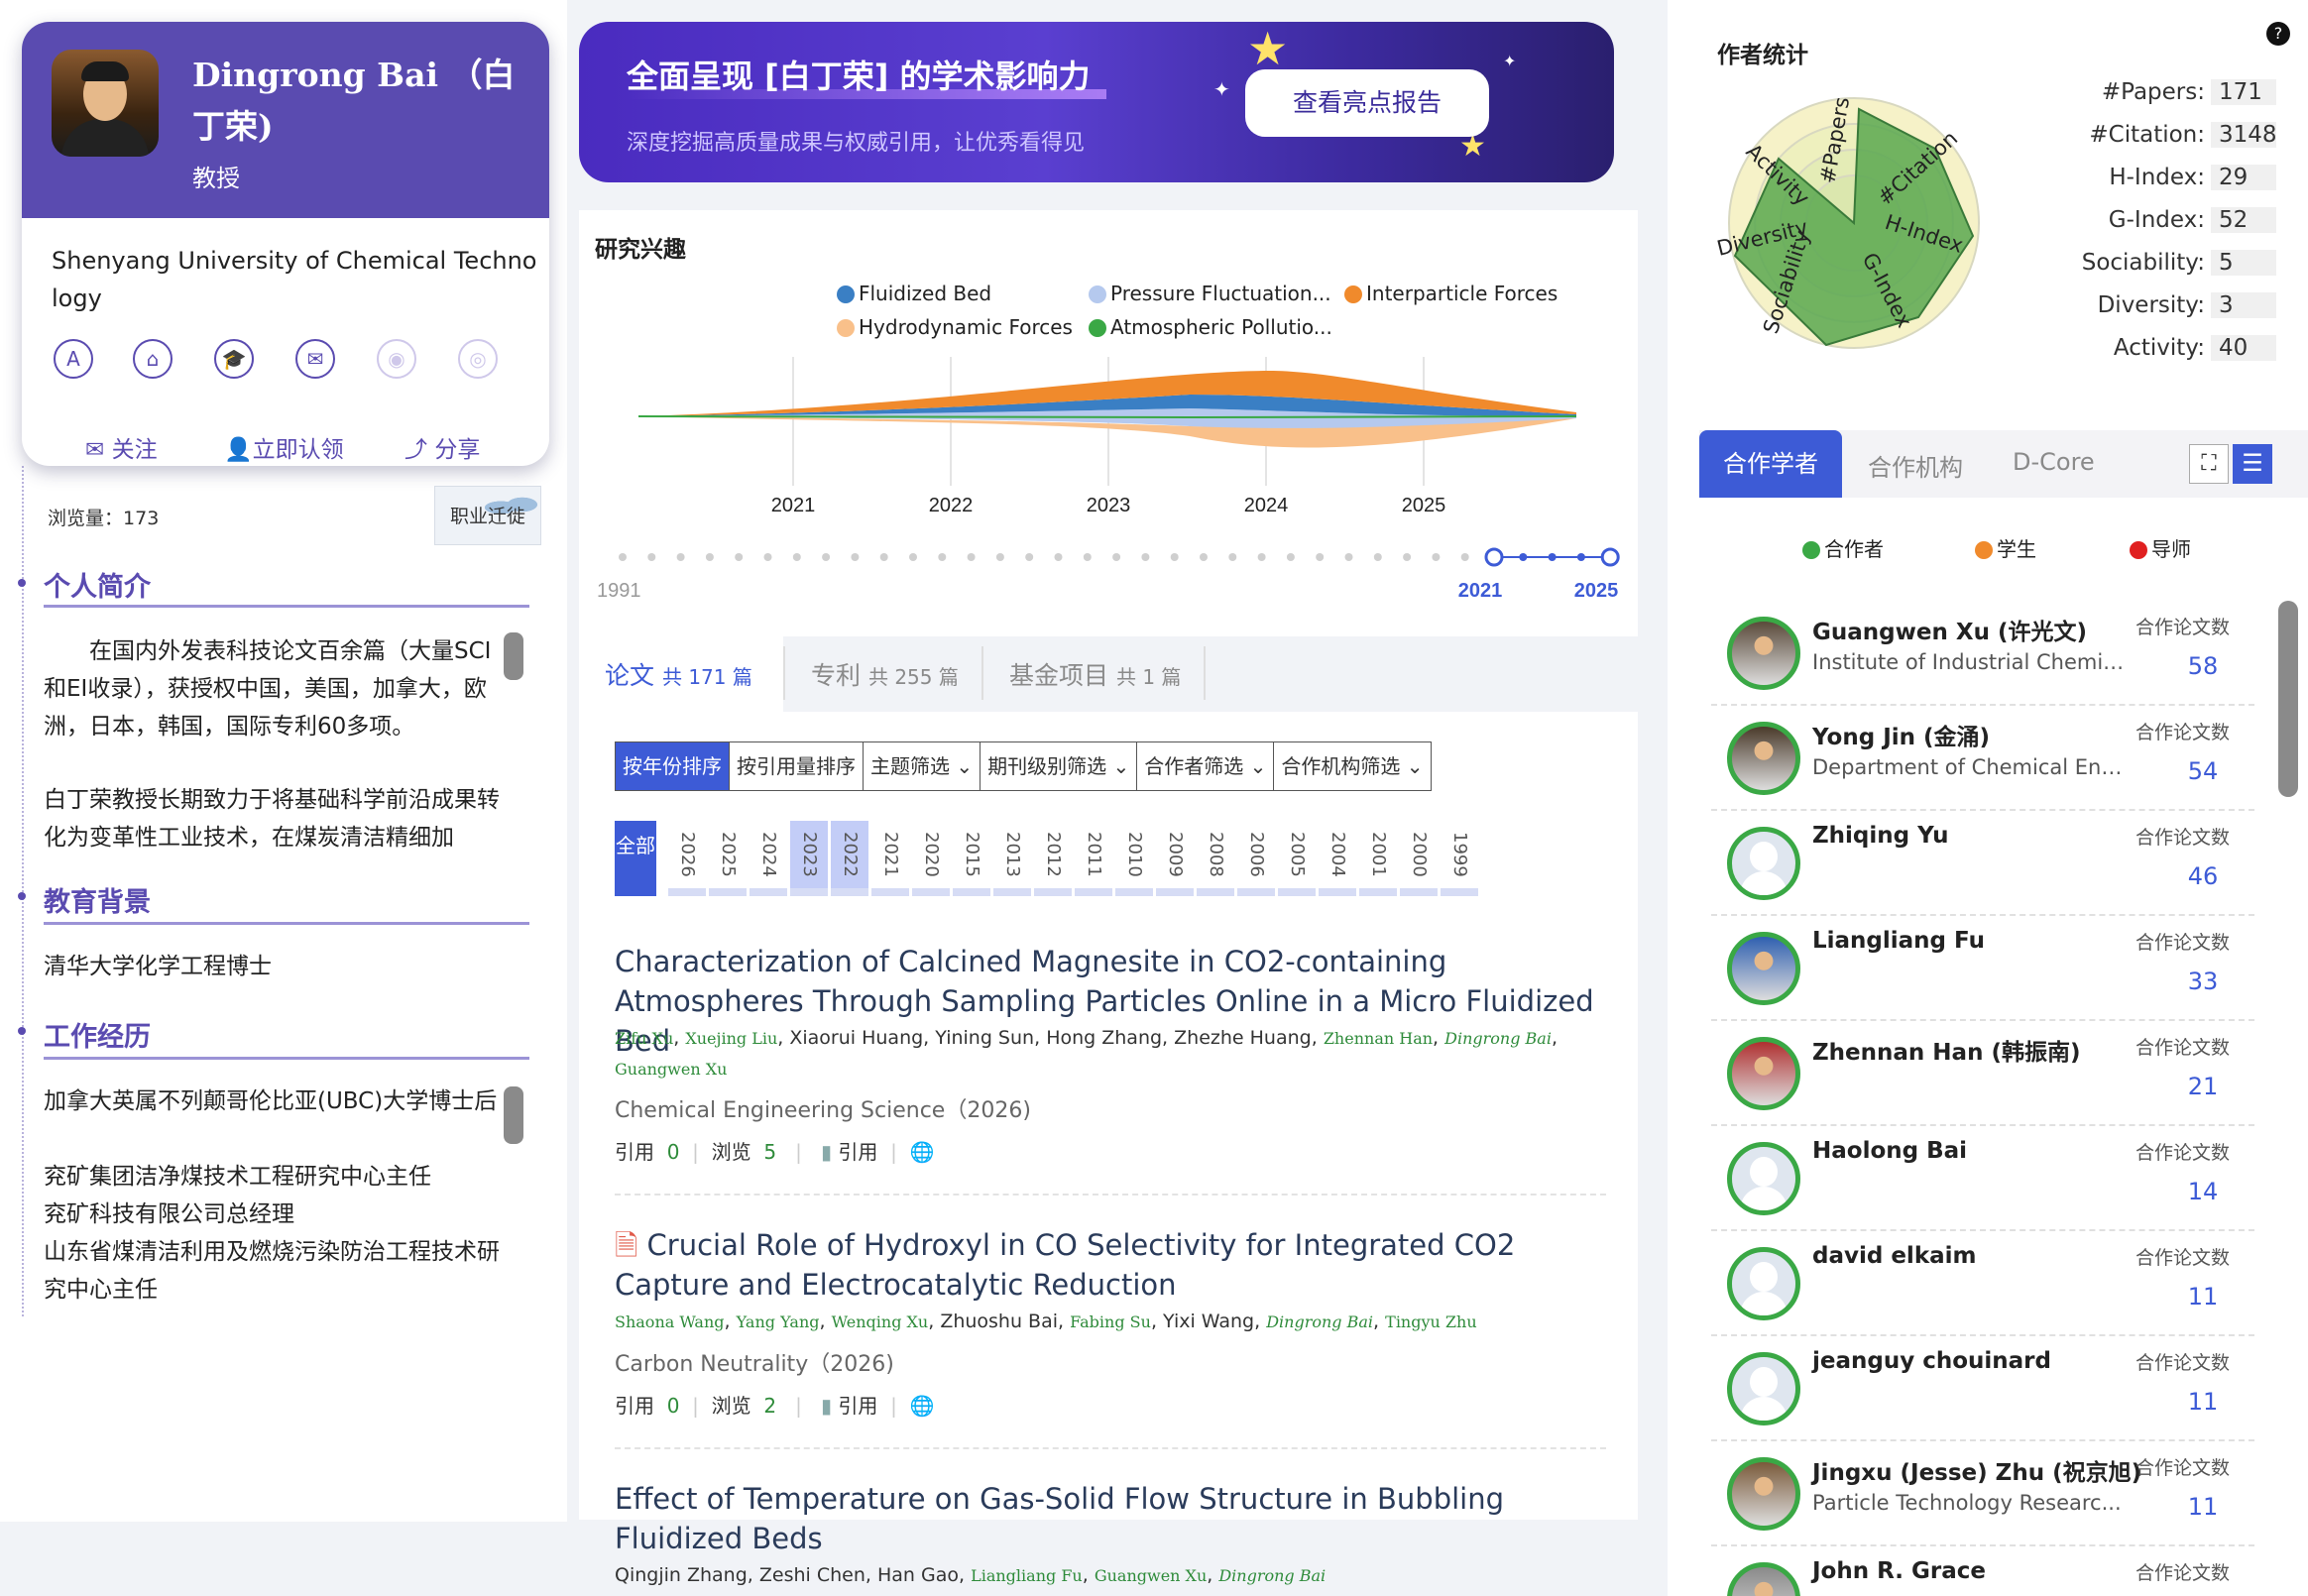 This screenshot has width=2308, height=1596. What do you see at coordinates (1134, 858) in the screenshot?
I see `year-filter-item: 2010` at bounding box center [1134, 858].